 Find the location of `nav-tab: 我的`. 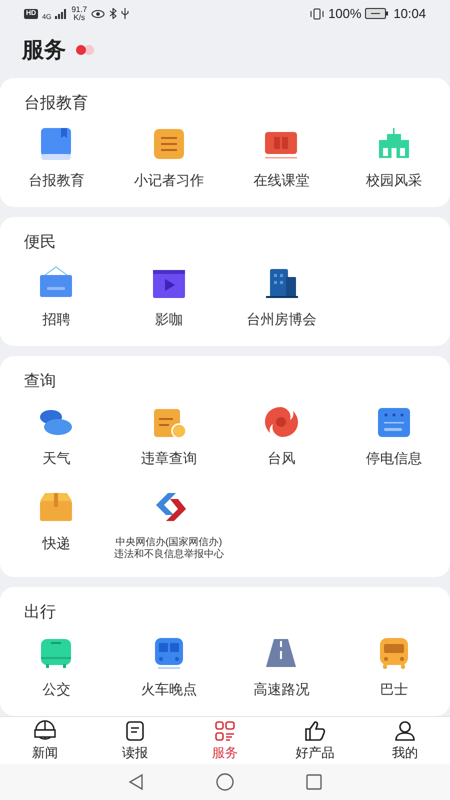

nav-tab: 我的 is located at coordinates (405, 740).